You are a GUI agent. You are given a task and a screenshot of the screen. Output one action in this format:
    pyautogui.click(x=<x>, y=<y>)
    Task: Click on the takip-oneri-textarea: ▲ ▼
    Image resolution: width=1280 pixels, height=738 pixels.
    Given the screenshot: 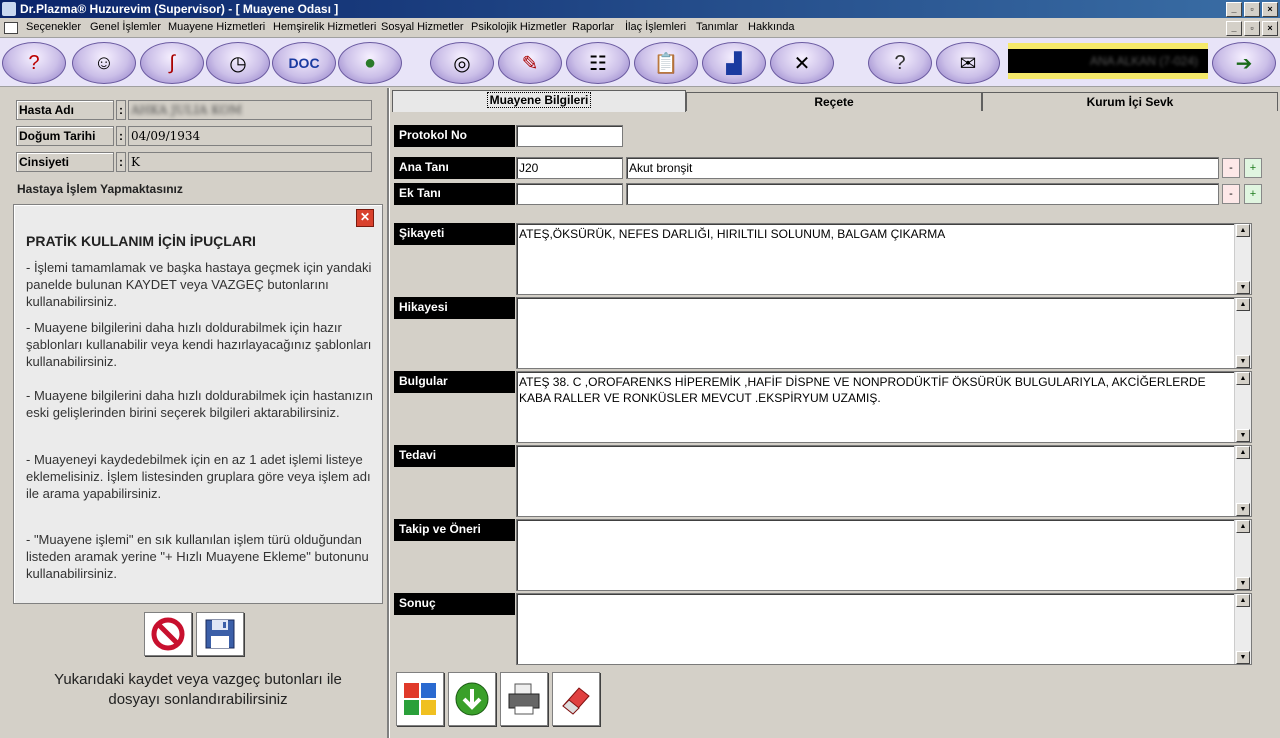 What is the action you would take?
    pyautogui.click(x=884, y=555)
    